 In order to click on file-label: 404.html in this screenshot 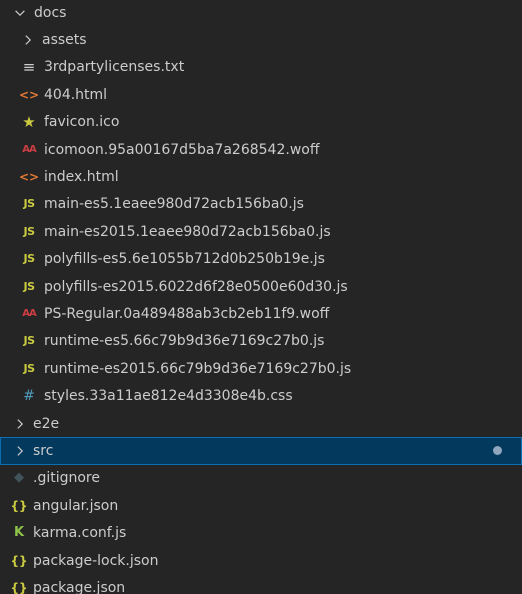, I will do `click(76, 94)`.